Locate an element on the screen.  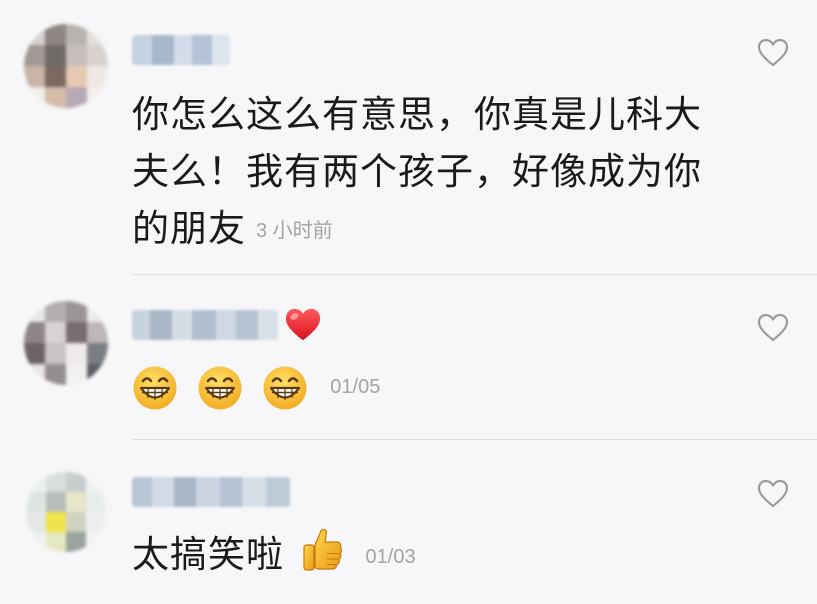
thumbs-up-emoji is located at coordinates (322, 550).